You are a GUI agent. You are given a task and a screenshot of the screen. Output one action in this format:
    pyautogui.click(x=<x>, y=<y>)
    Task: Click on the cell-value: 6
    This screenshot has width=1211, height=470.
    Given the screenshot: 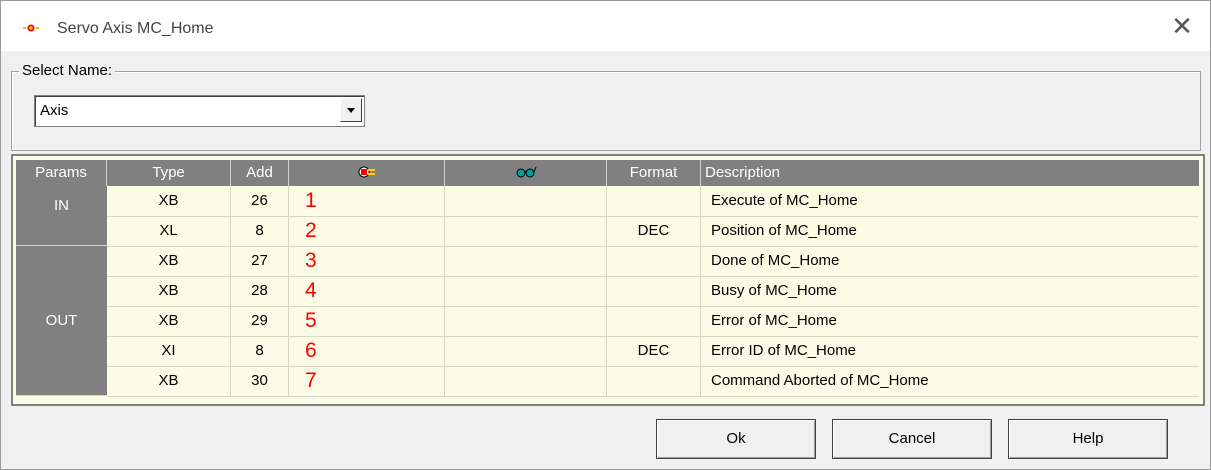 What is the action you would take?
    pyautogui.click(x=367, y=351)
    